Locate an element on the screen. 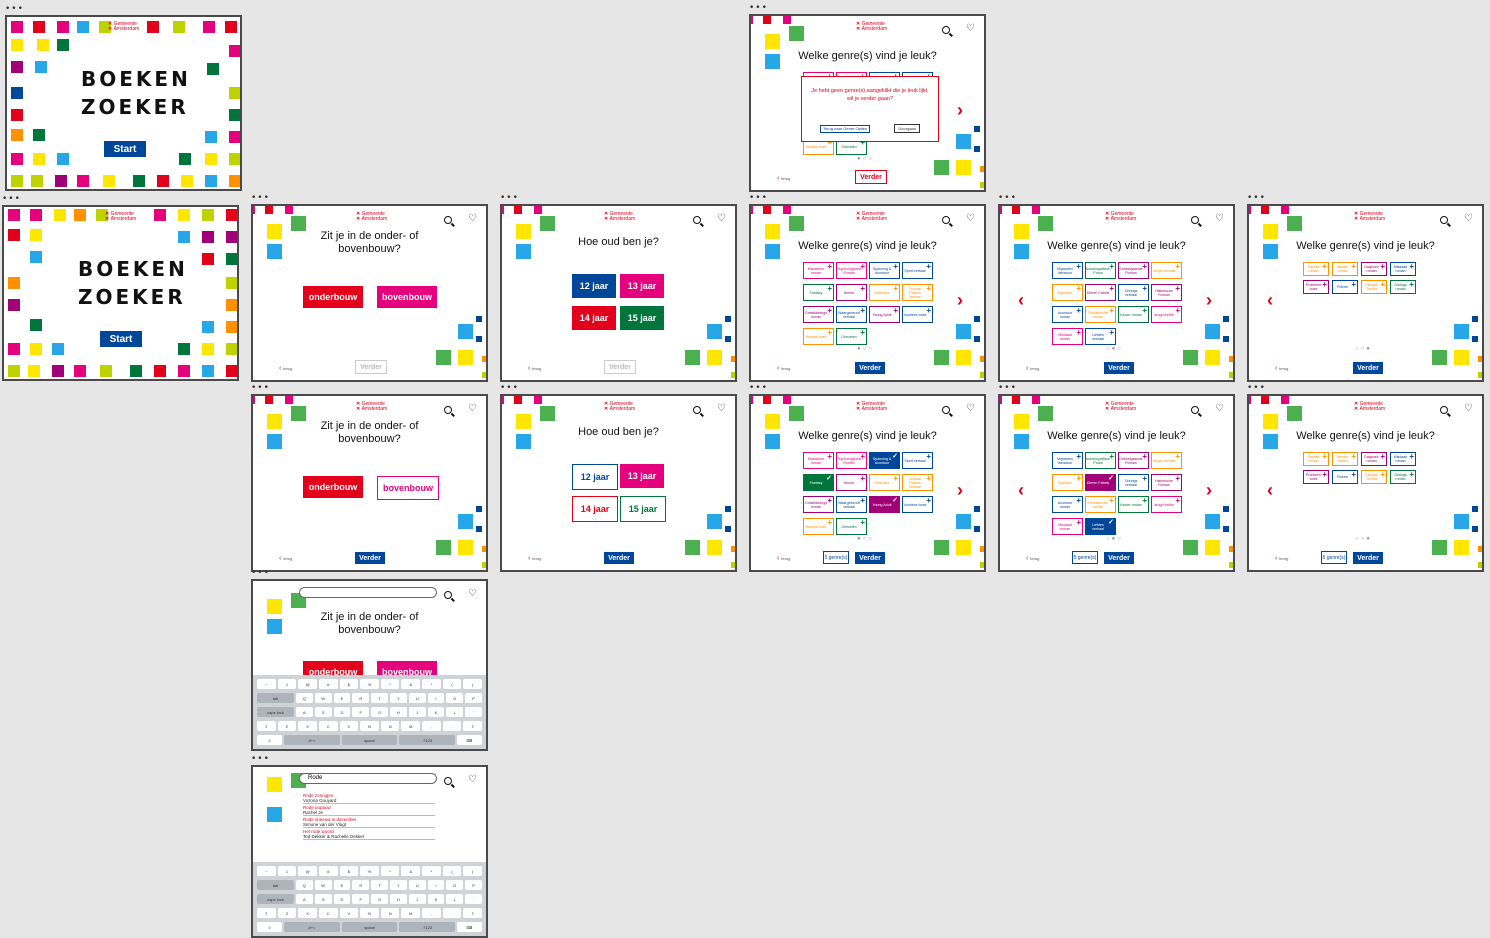  genre-chip: Dystopie is located at coordinates (1067, 482).